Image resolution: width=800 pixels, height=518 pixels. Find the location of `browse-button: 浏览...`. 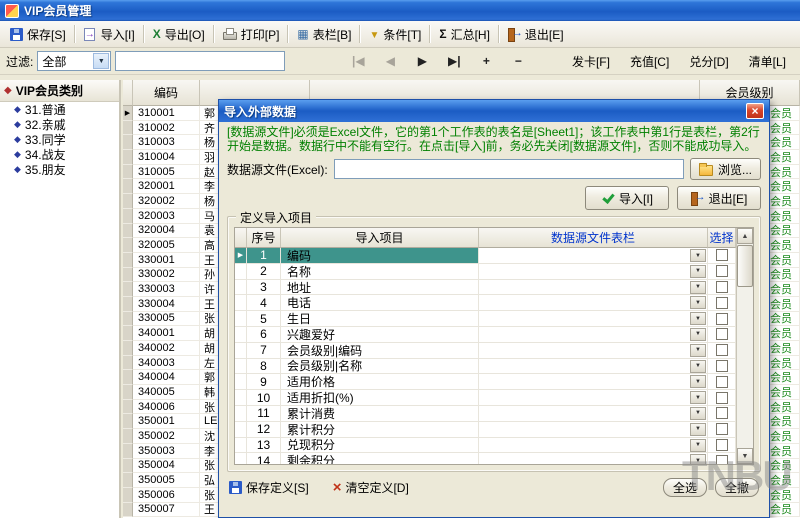

browse-button: 浏览... is located at coordinates (725, 169).